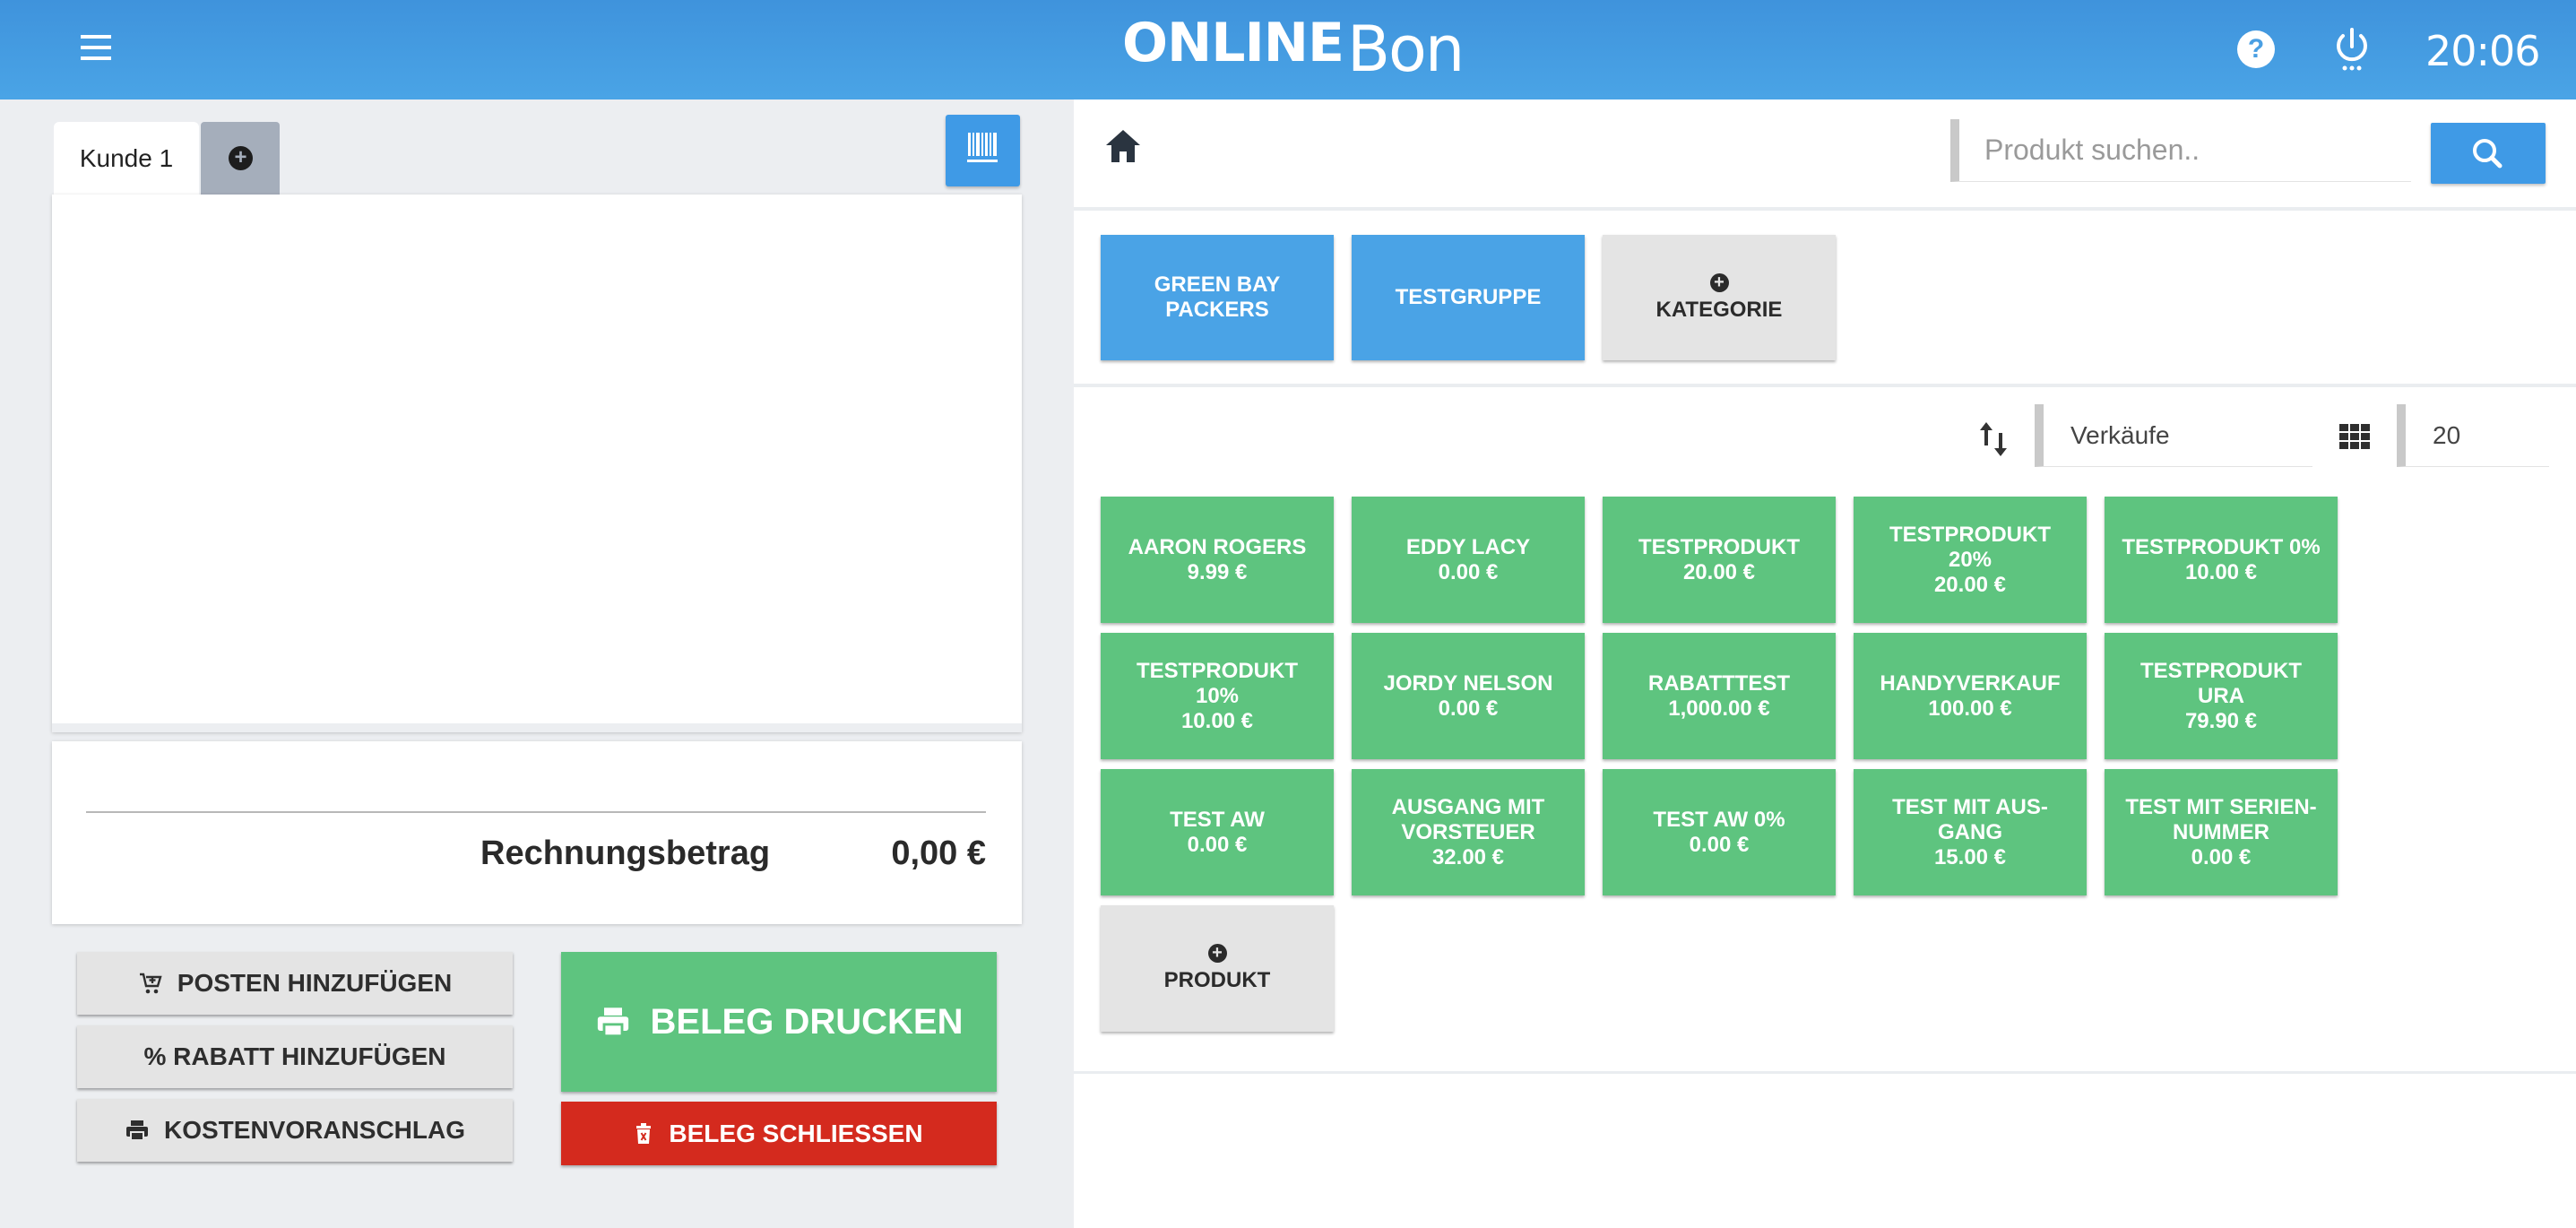 This screenshot has height=1228, width=2576. What do you see at coordinates (2256, 49) in the screenshot?
I see `help-icon: ?` at bounding box center [2256, 49].